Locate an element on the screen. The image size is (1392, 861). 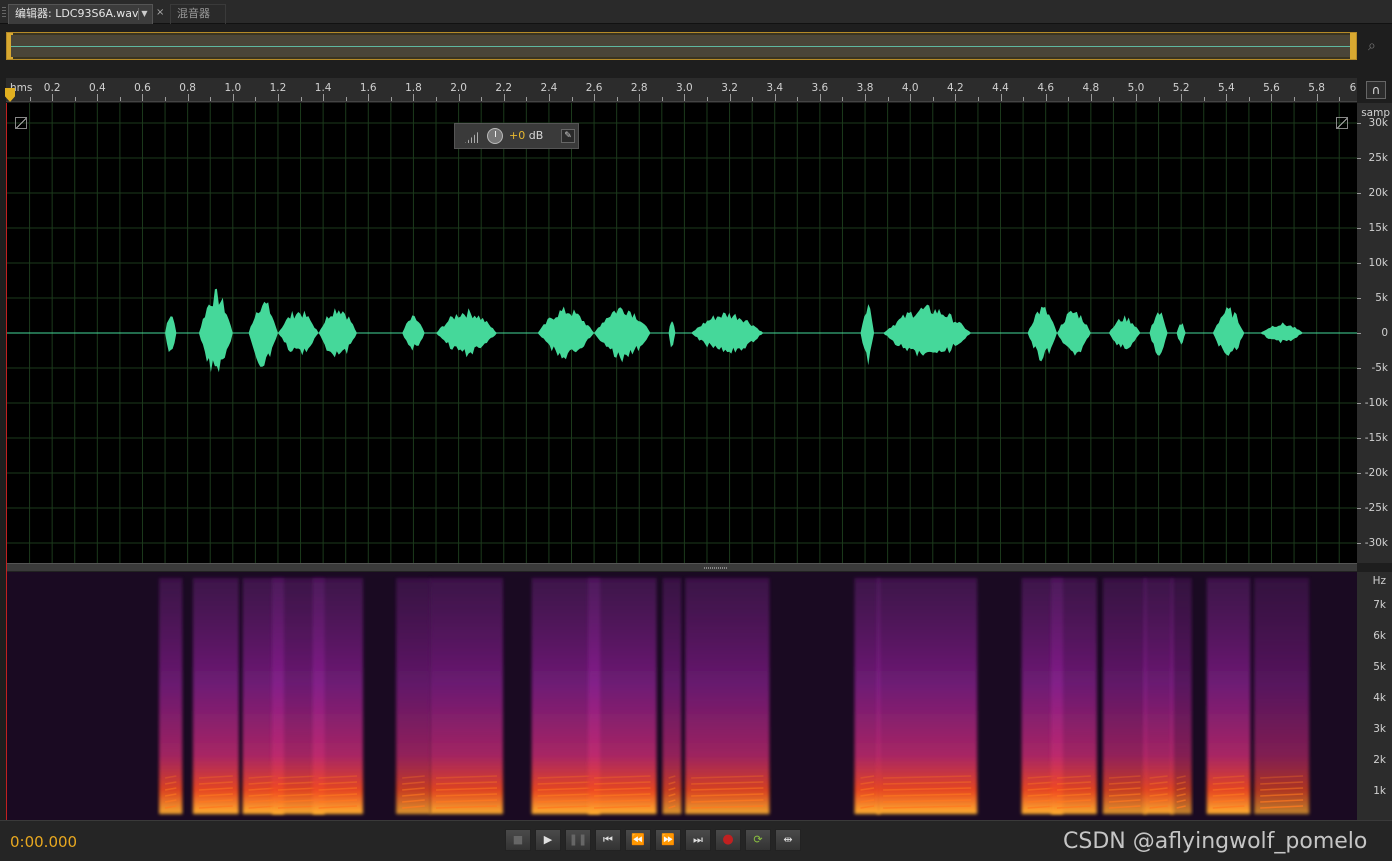
frequency-label: 1k is located at coordinates (1379, 791).